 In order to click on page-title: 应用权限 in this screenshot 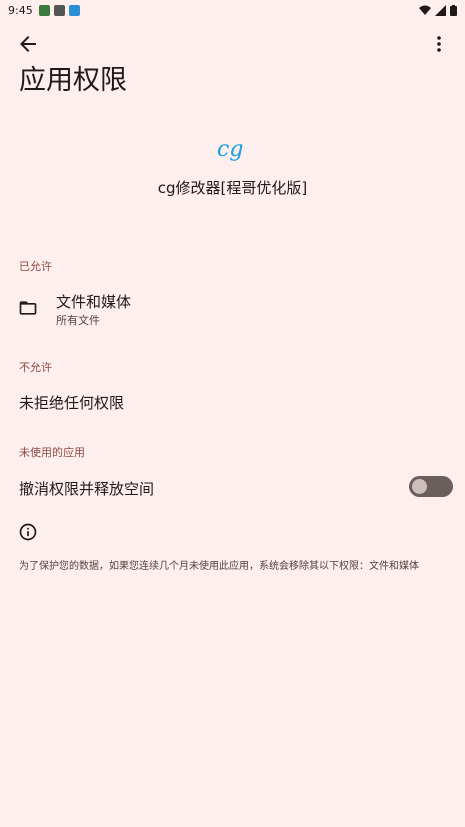, I will do `click(73, 80)`.